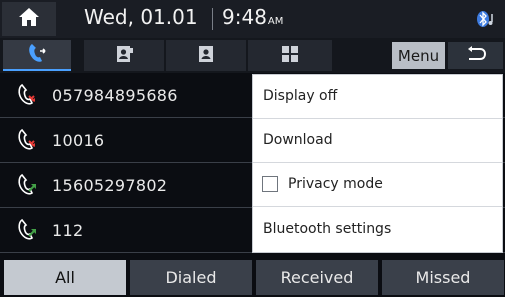  Describe the element at coordinates (317, 277) in the screenshot. I see `filter-received: Received` at that location.